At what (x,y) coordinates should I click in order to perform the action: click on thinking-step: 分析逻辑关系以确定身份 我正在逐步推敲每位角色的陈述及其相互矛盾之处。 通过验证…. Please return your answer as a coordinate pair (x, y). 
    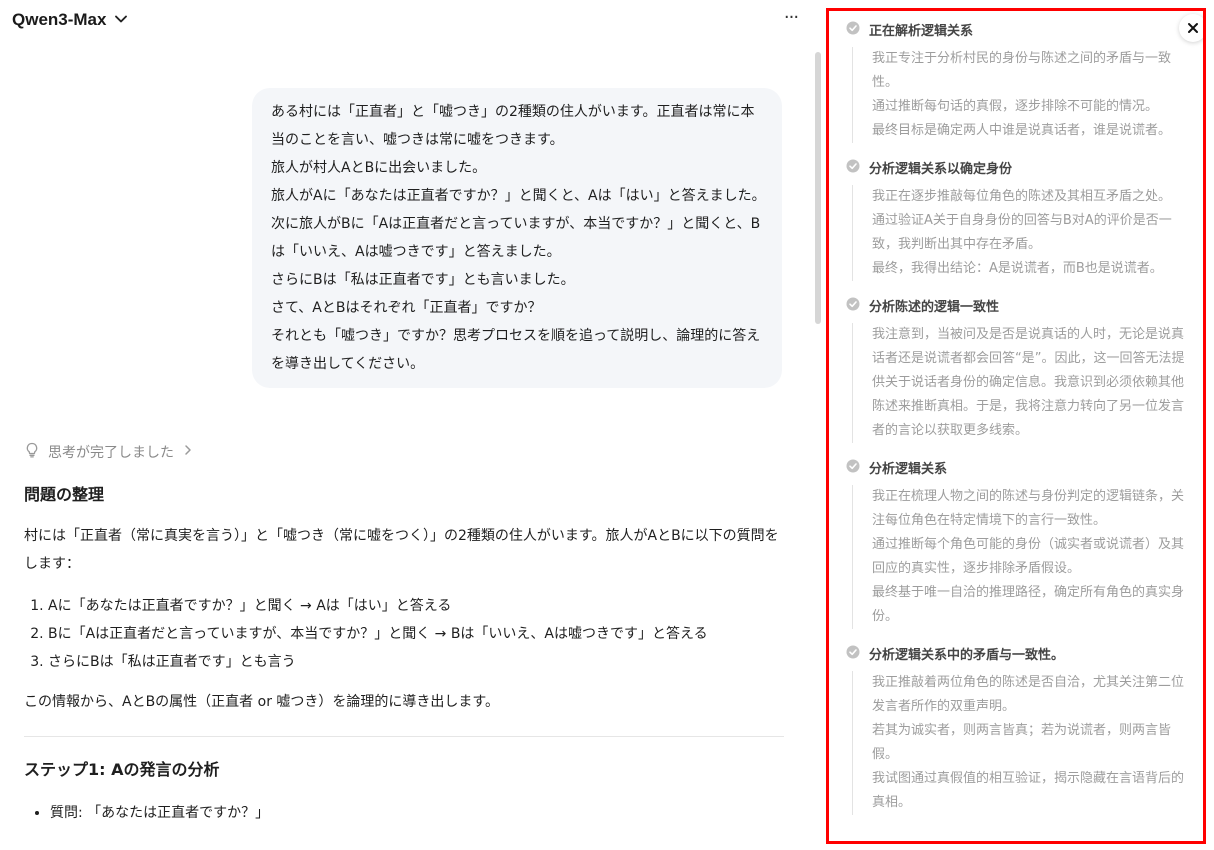
    Looking at the image, I should click on (1021, 218).